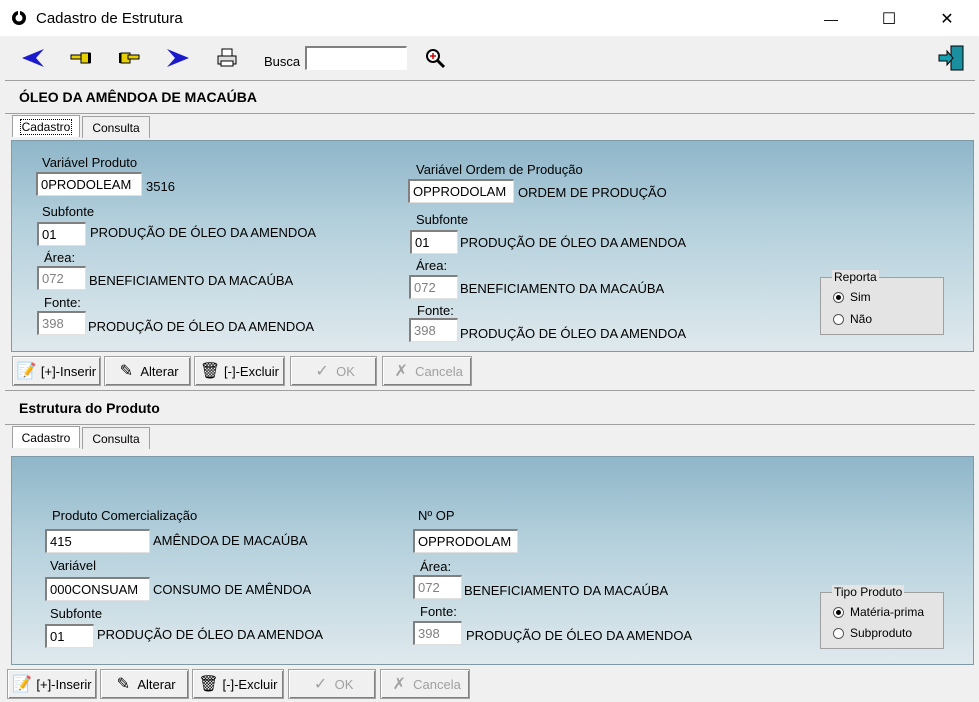 The height and width of the screenshot is (702, 979). What do you see at coordinates (868, 592) in the screenshot?
I see `tipo-produto-title: Tipo Produto` at bounding box center [868, 592].